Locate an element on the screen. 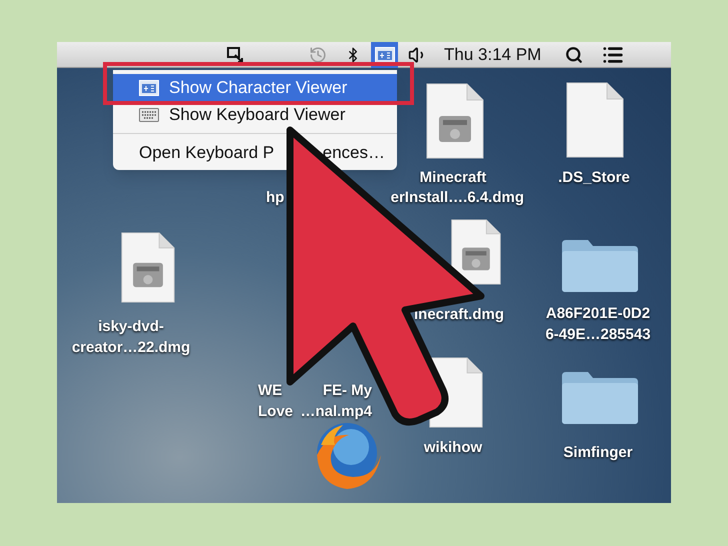 Image resolution: width=728 pixels, height=546 pixels. menu-bar-clock: Thu 3:14 PM is located at coordinates (493, 55).